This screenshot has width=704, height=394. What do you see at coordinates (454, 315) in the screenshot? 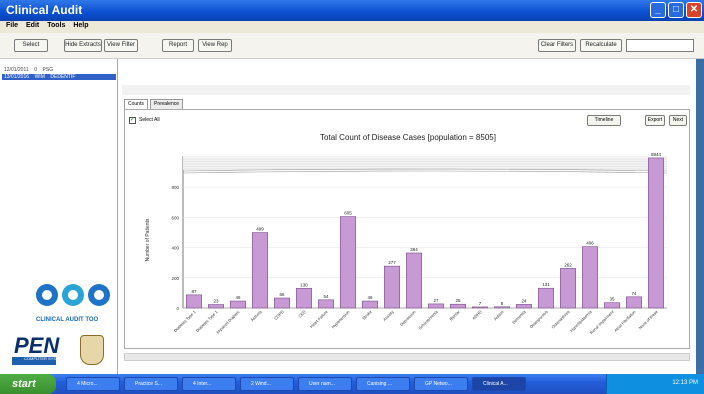
I see `x-tick-label: Bipolar` at bounding box center [454, 315].